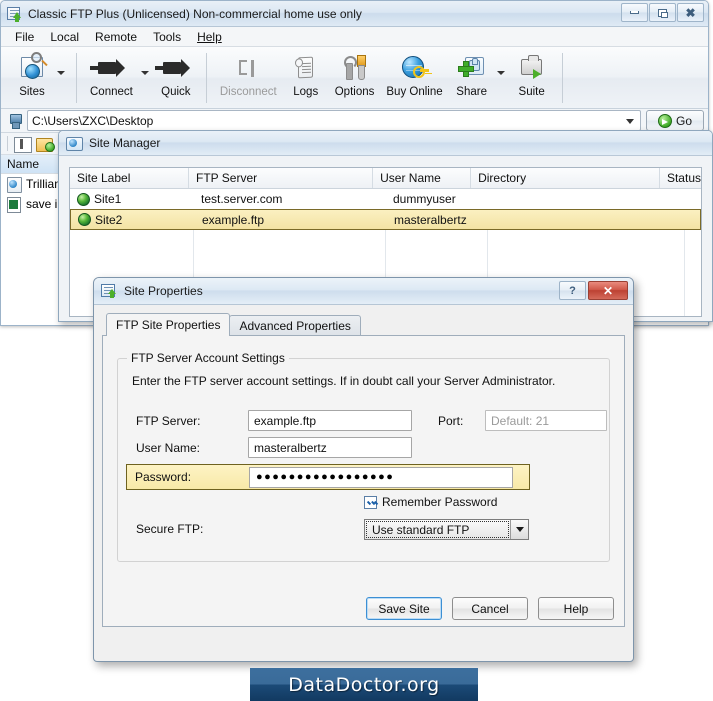  What do you see at coordinates (680, 178) in the screenshot?
I see `column-status: Status` at bounding box center [680, 178].